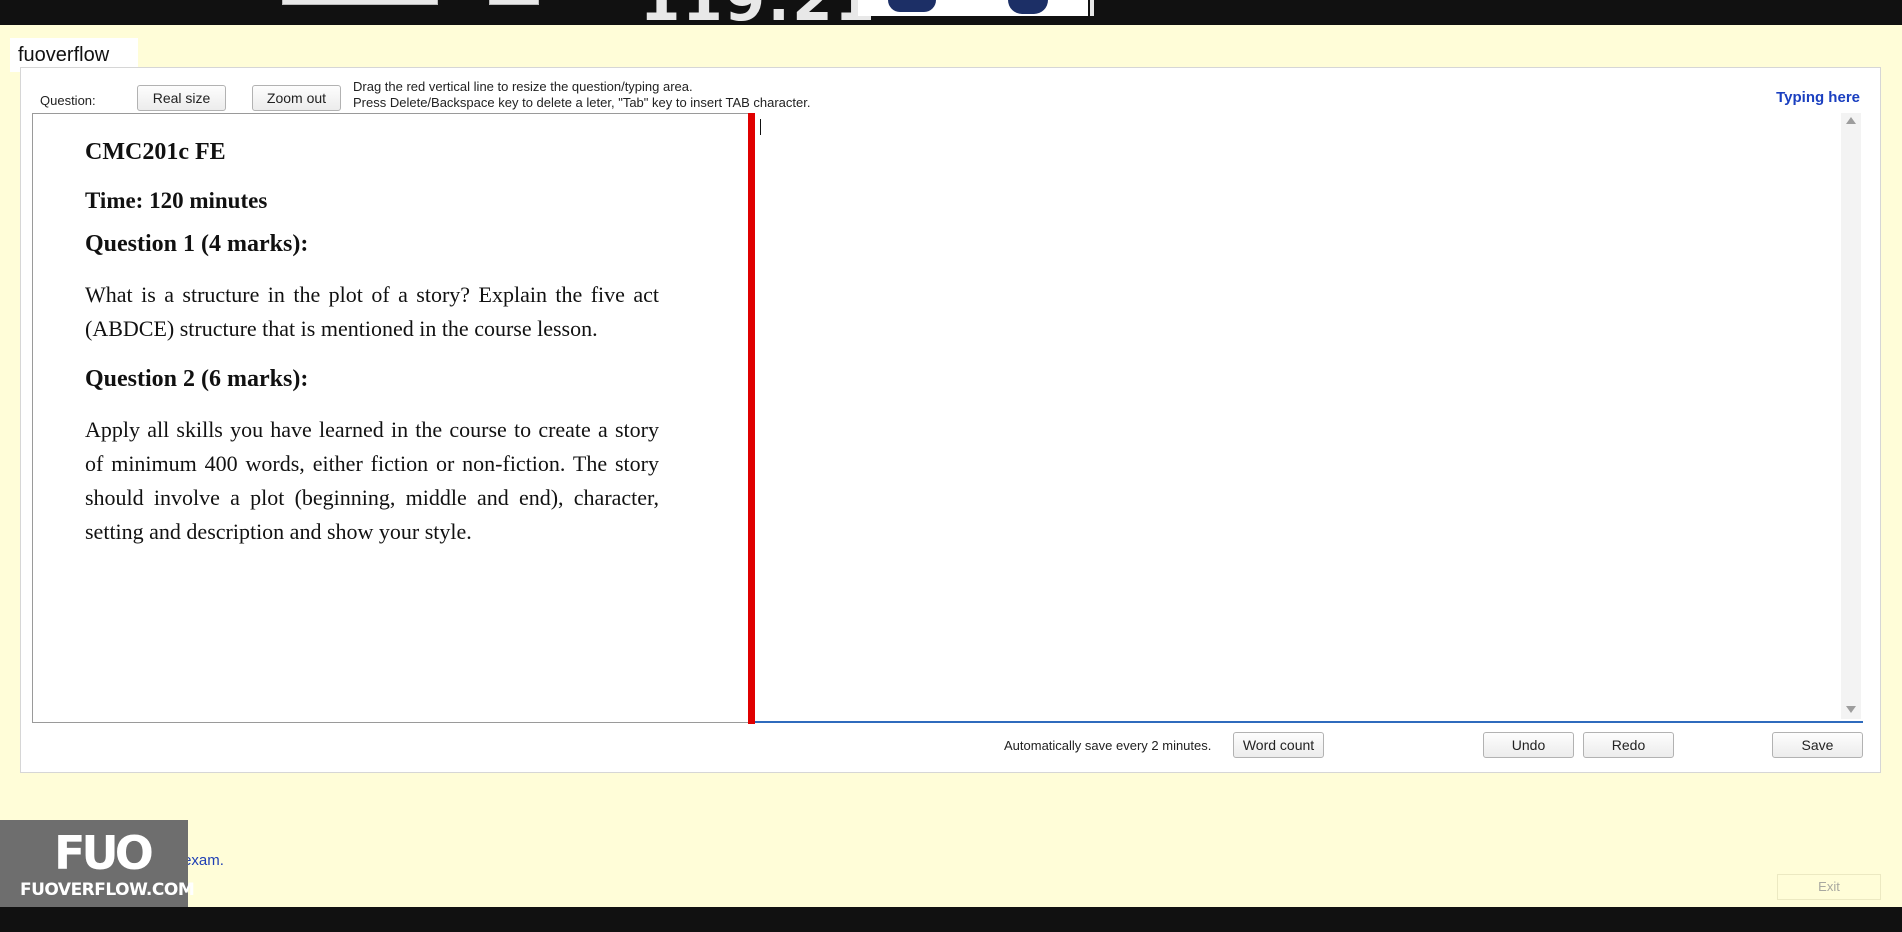 This screenshot has height=932, width=1902. I want to click on save-button: Save, so click(1817, 745).